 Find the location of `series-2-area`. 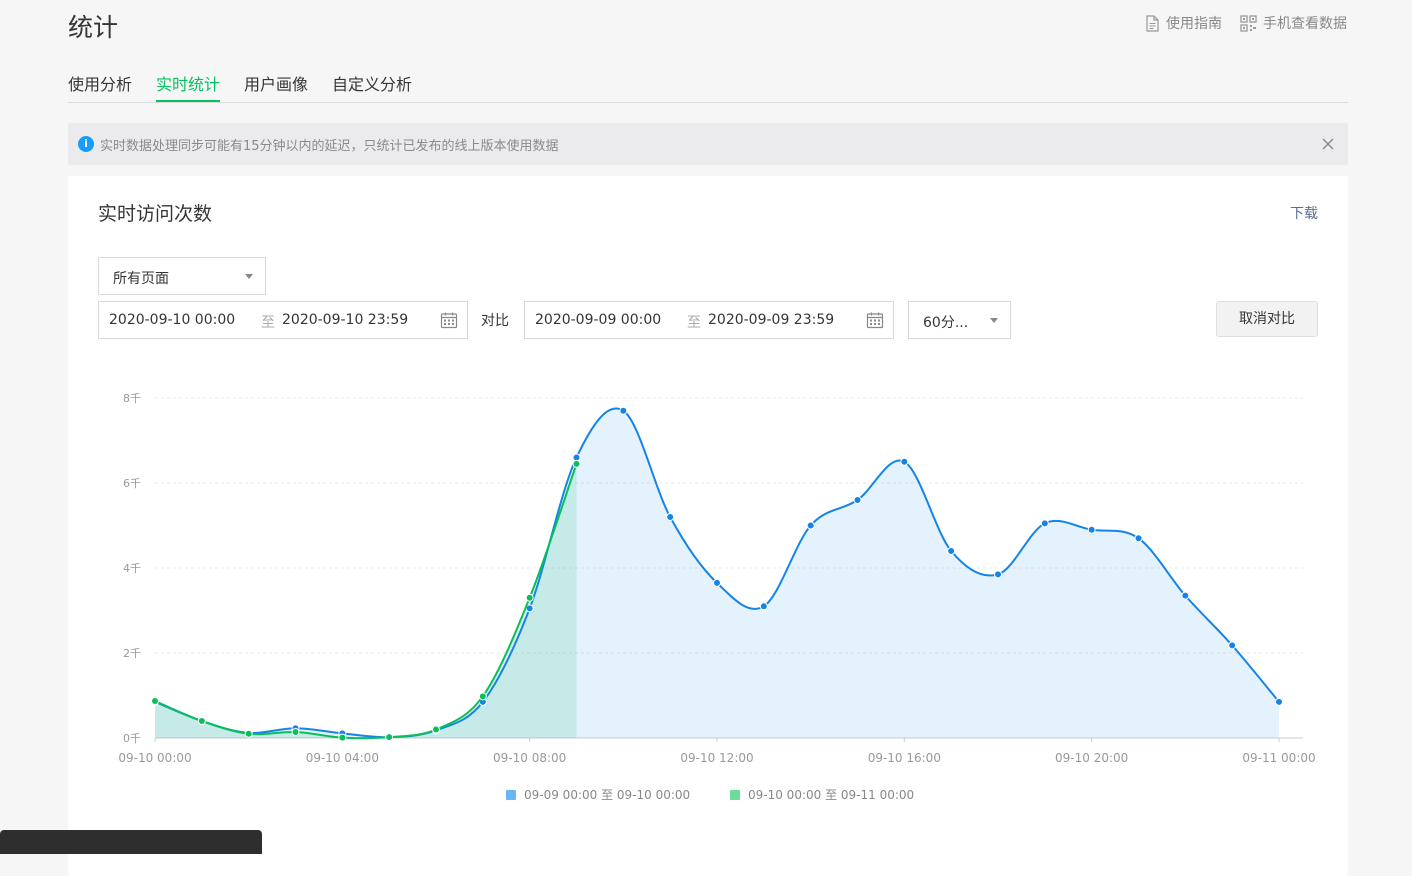

series-2-area is located at coordinates (366, 601).